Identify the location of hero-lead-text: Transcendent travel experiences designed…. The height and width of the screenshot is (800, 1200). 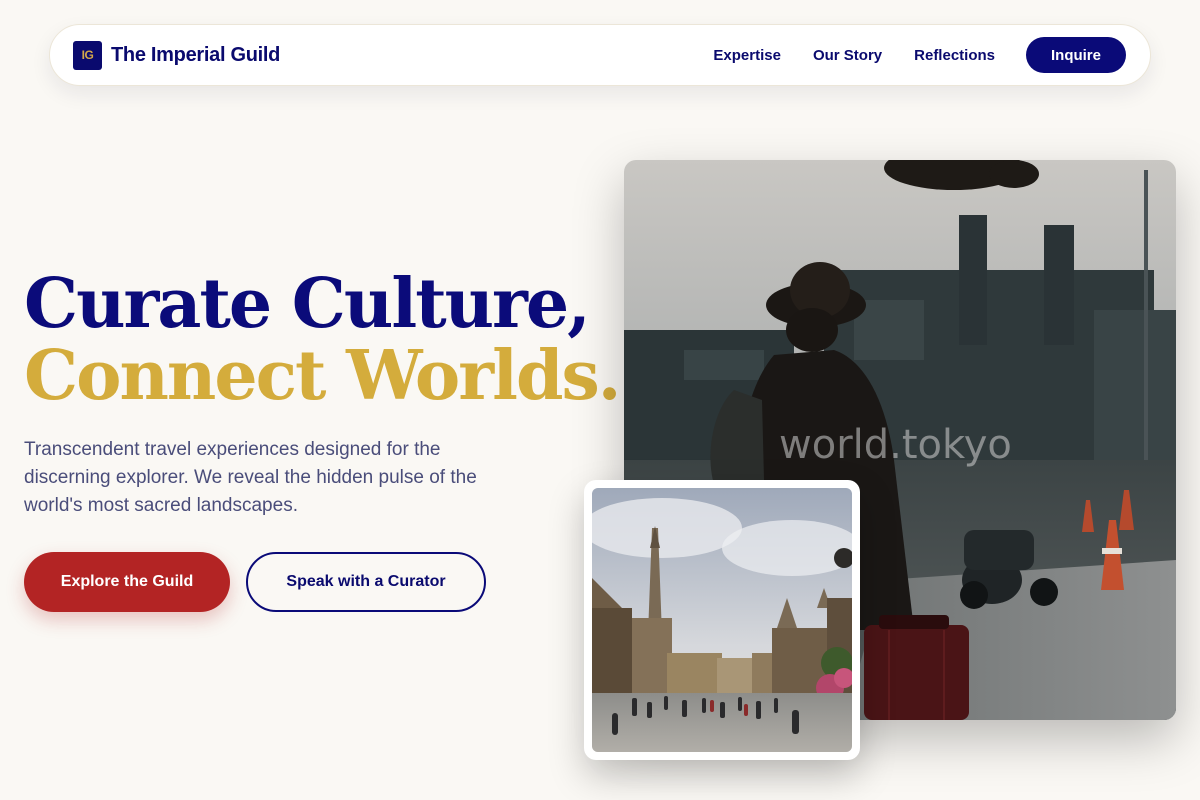
(250, 477).